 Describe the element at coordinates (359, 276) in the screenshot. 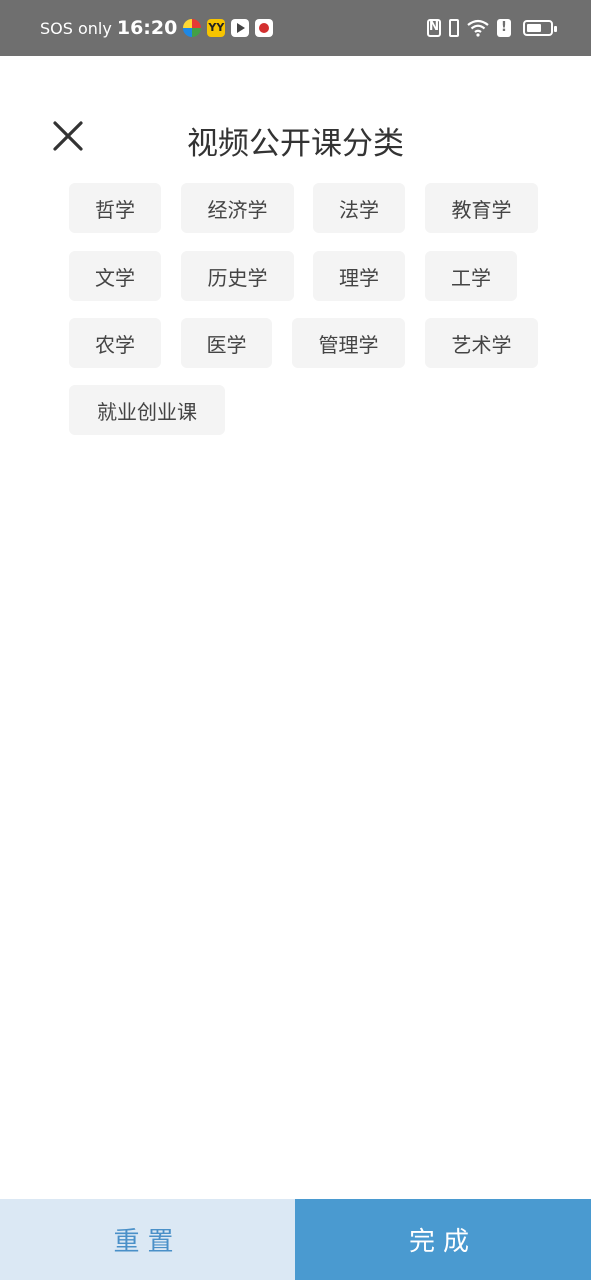

I see `category-tag: 理学` at that location.